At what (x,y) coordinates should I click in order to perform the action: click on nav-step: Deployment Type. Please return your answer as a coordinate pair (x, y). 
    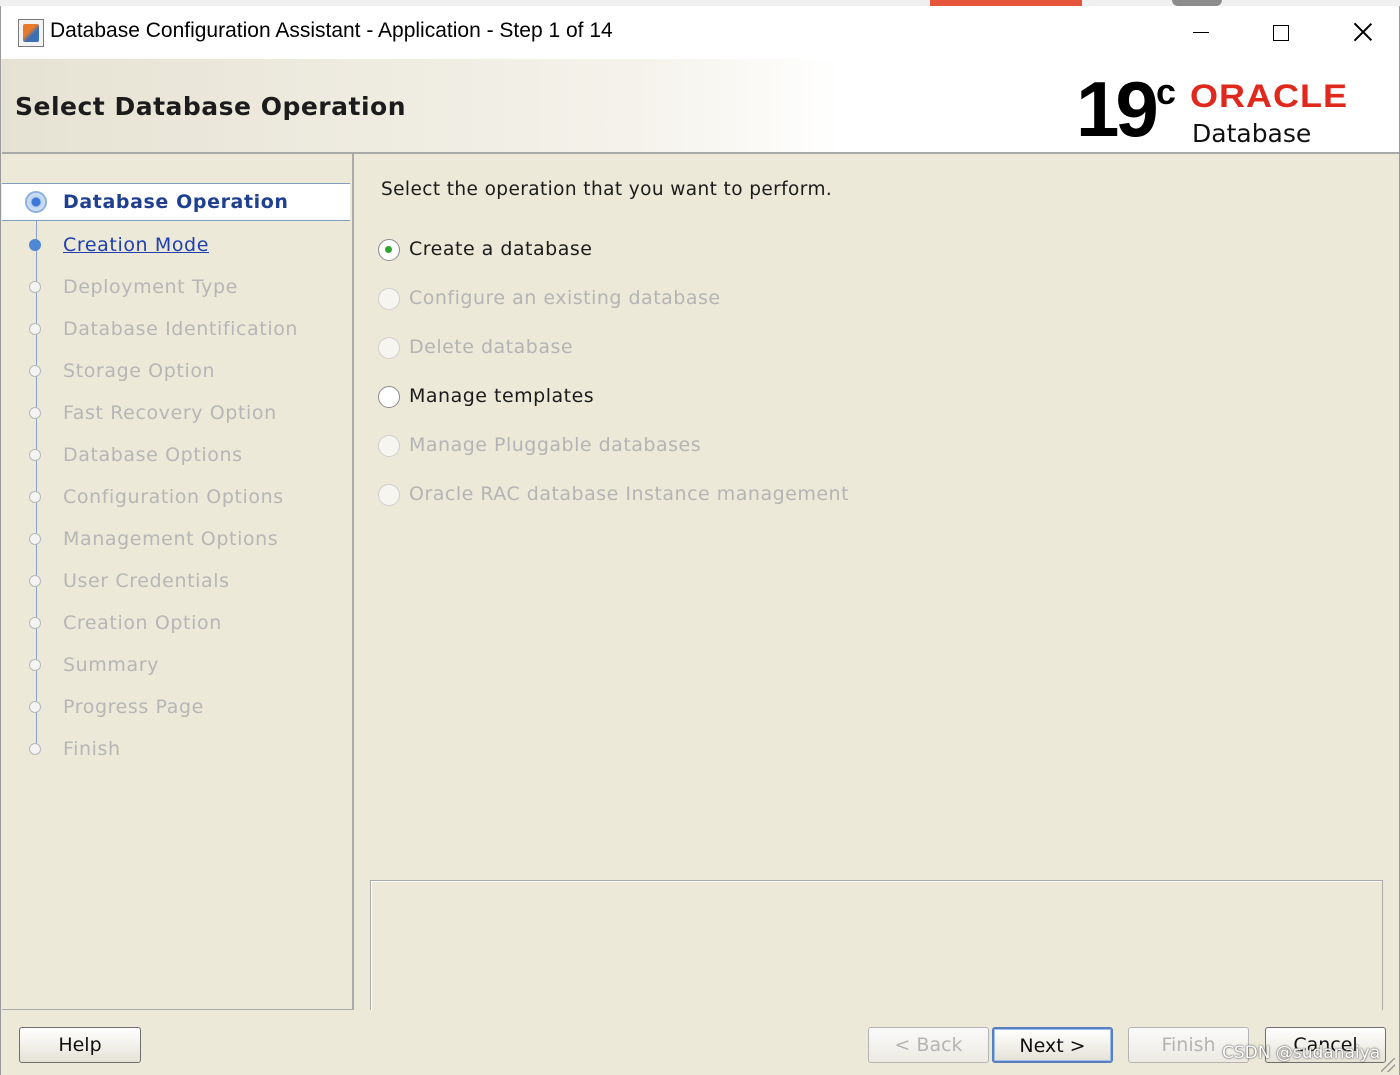
    Looking at the image, I should click on (176, 287).